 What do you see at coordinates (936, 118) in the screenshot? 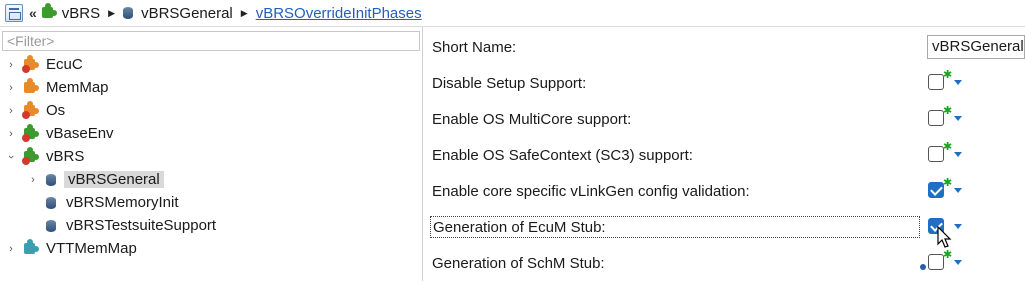
I see `os-multicore-checkbox` at bounding box center [936, 118].